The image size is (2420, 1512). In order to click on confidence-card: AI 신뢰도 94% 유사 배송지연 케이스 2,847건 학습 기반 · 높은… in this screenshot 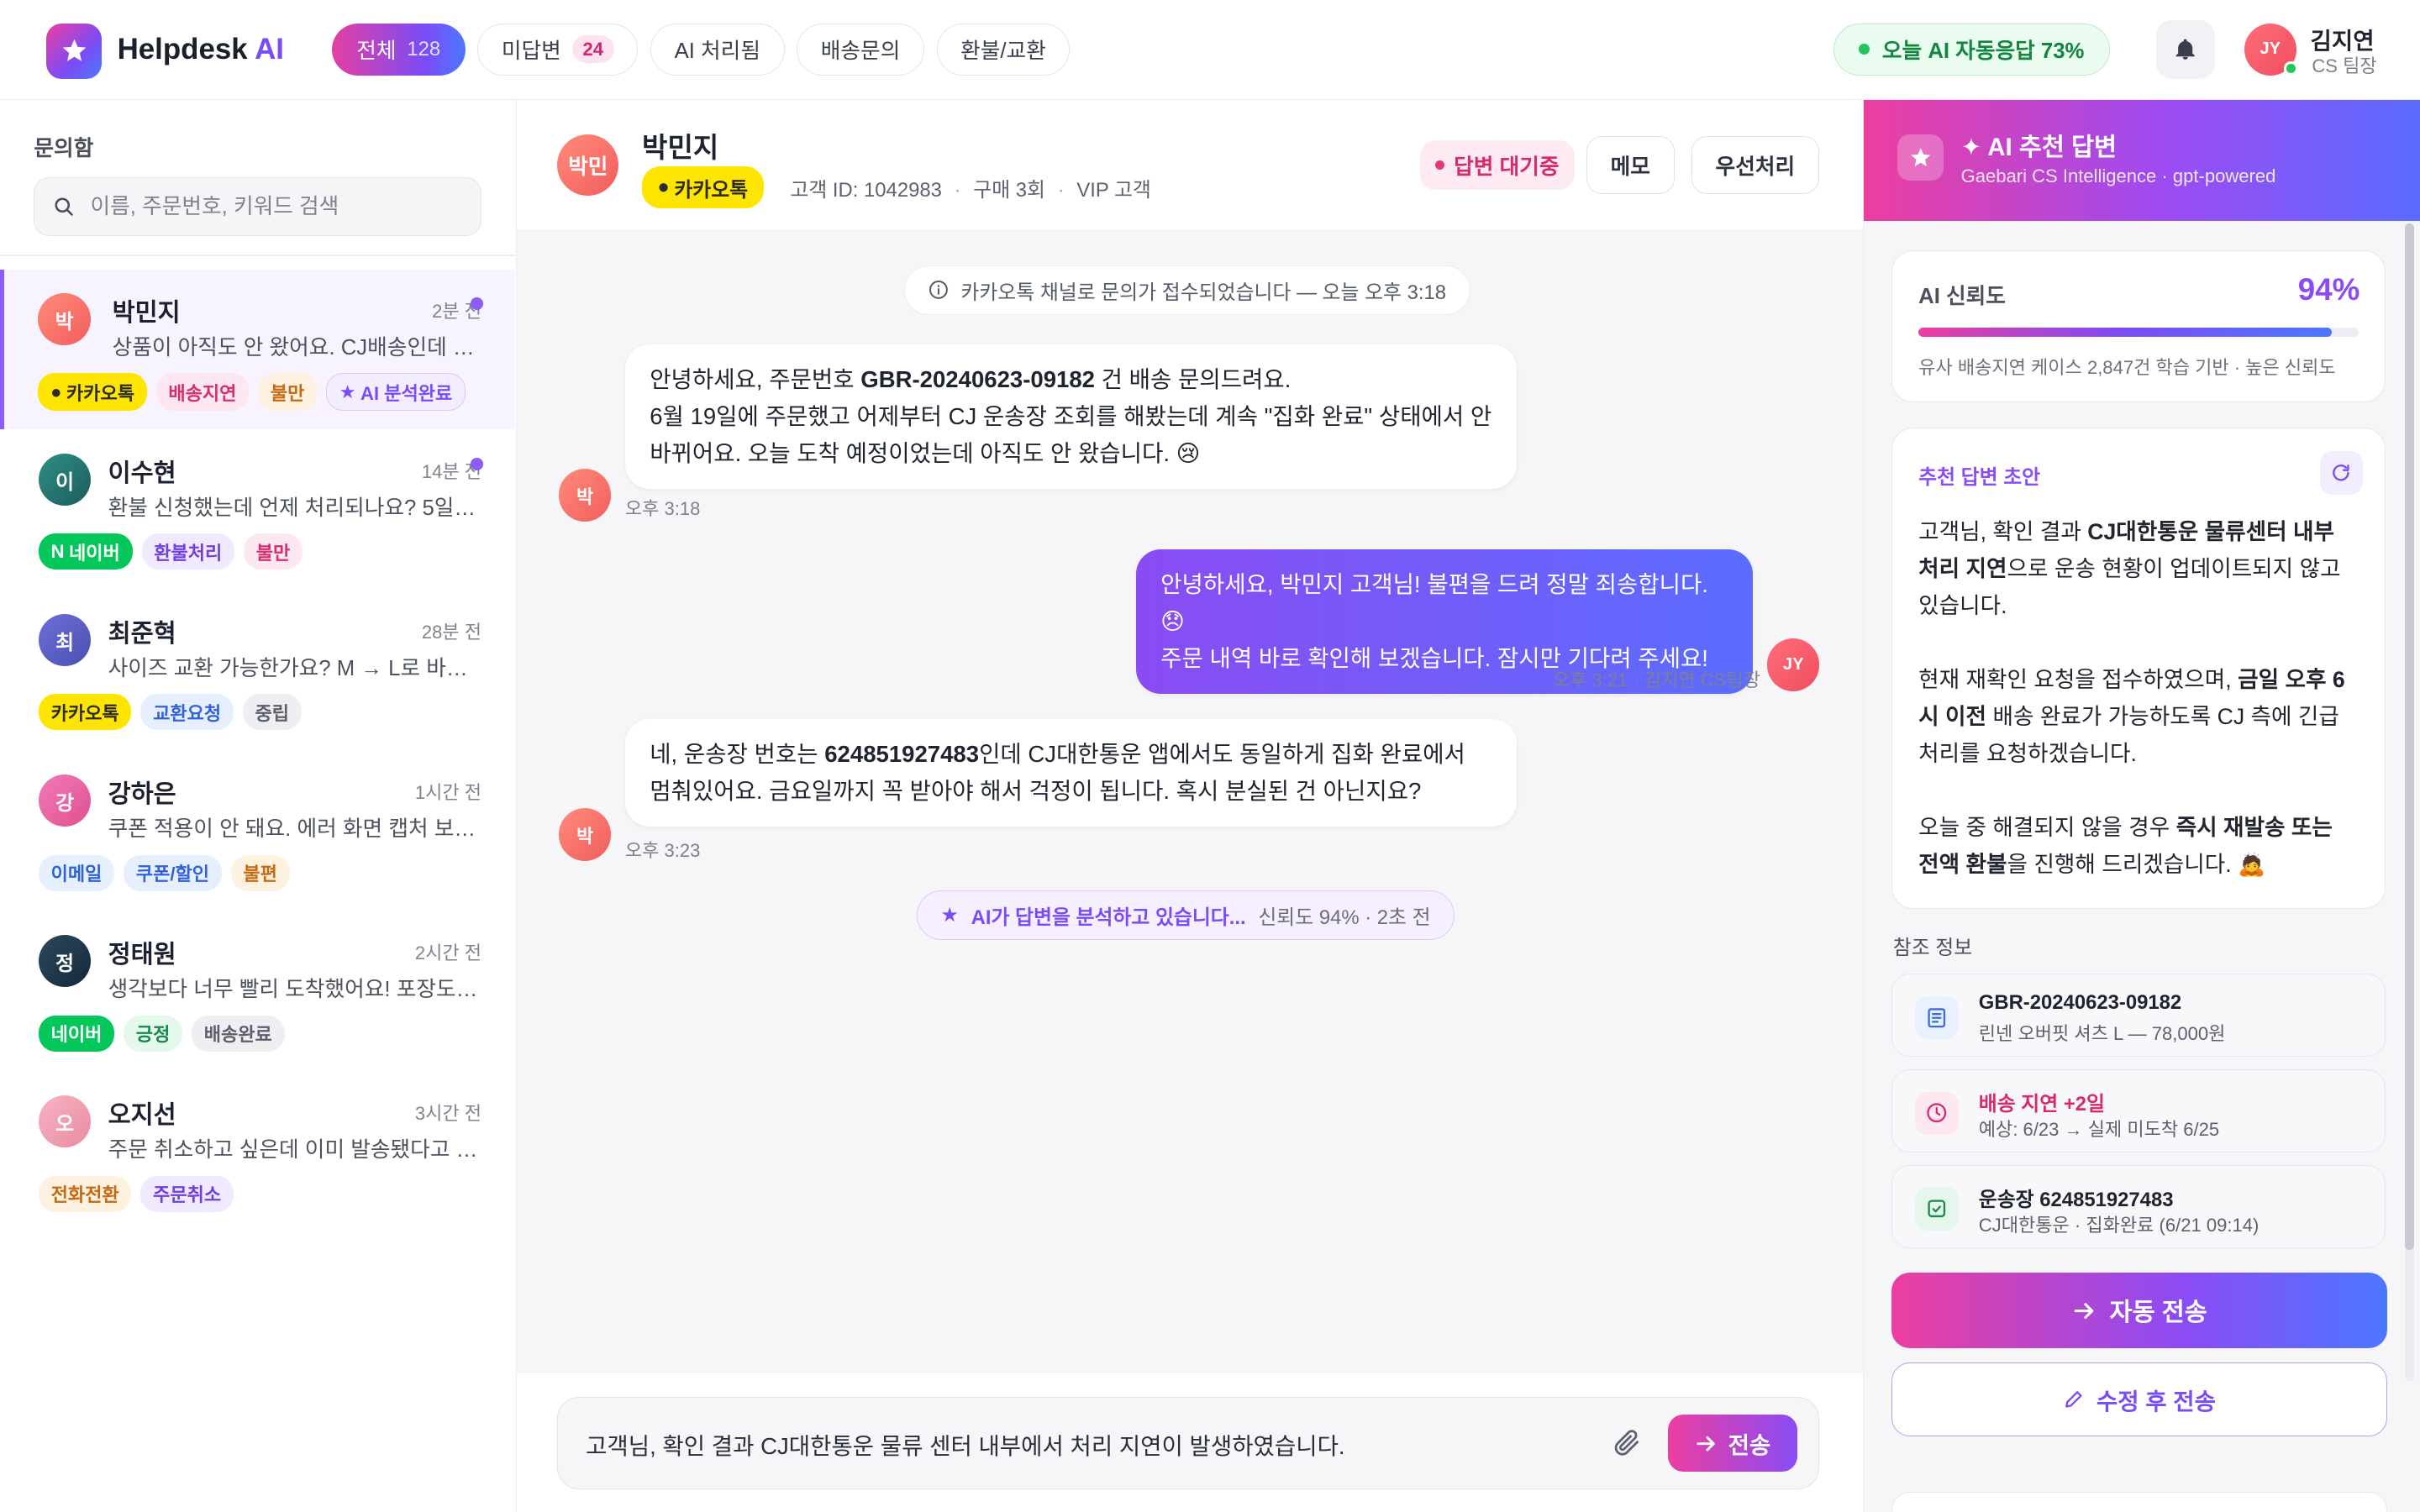, I will do `click(2139, 326)`.